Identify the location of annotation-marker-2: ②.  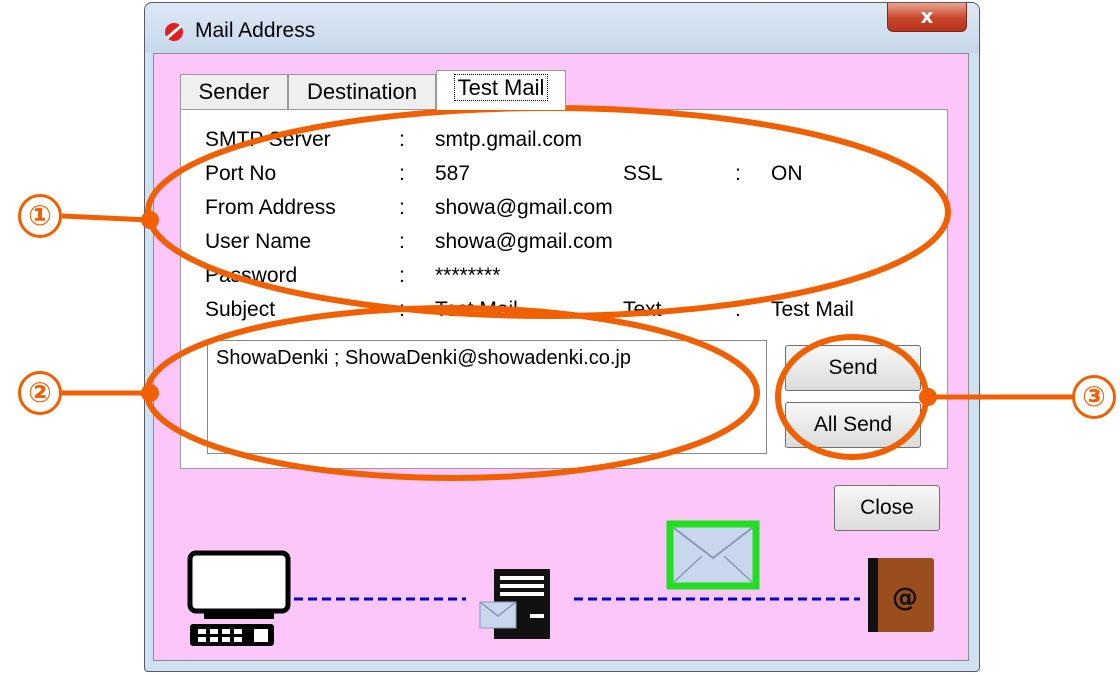
(40, 393).